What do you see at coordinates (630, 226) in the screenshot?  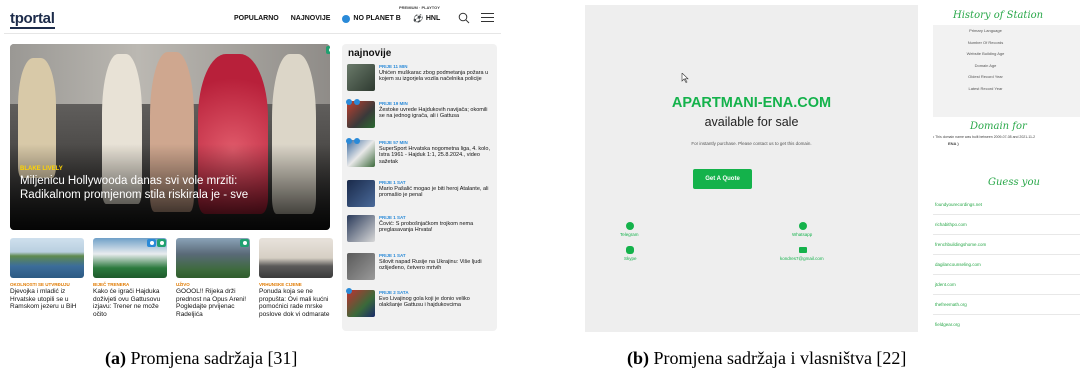 I see `telegram-icon` at bounding box center [630, 226].